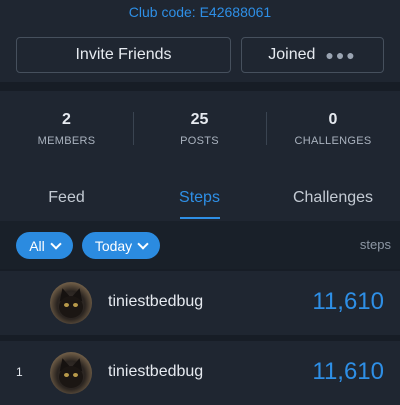 The height and width of the screenshot is (405, 400). I want to click on stat-posts: 25 POSTS, so click(199, 129).